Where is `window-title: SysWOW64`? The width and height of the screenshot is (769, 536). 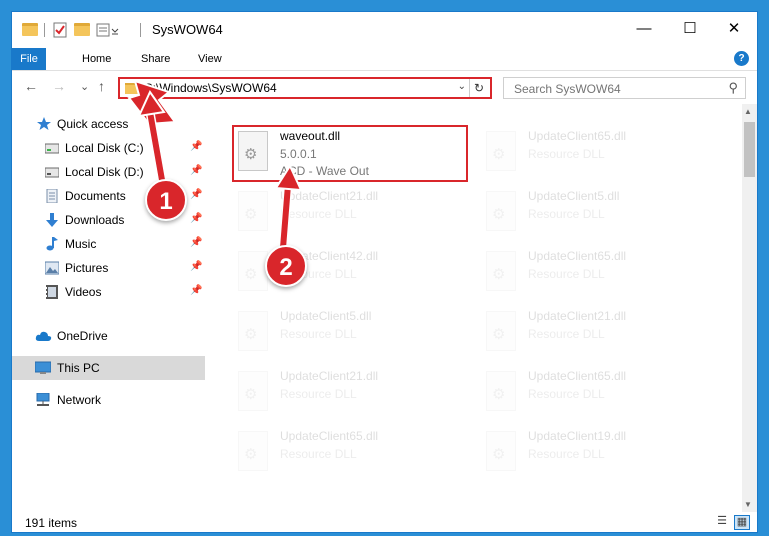 window-title: SysWOW64 is located at coordinates (187, 29).